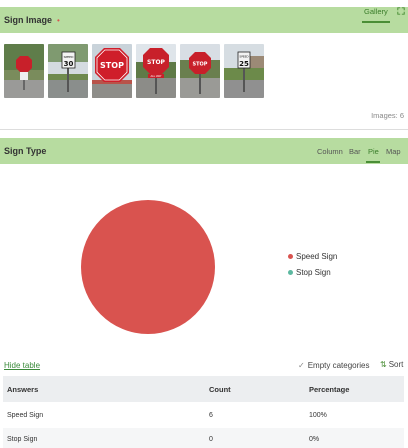  I want to click on pie-chart, so click(148, 267).